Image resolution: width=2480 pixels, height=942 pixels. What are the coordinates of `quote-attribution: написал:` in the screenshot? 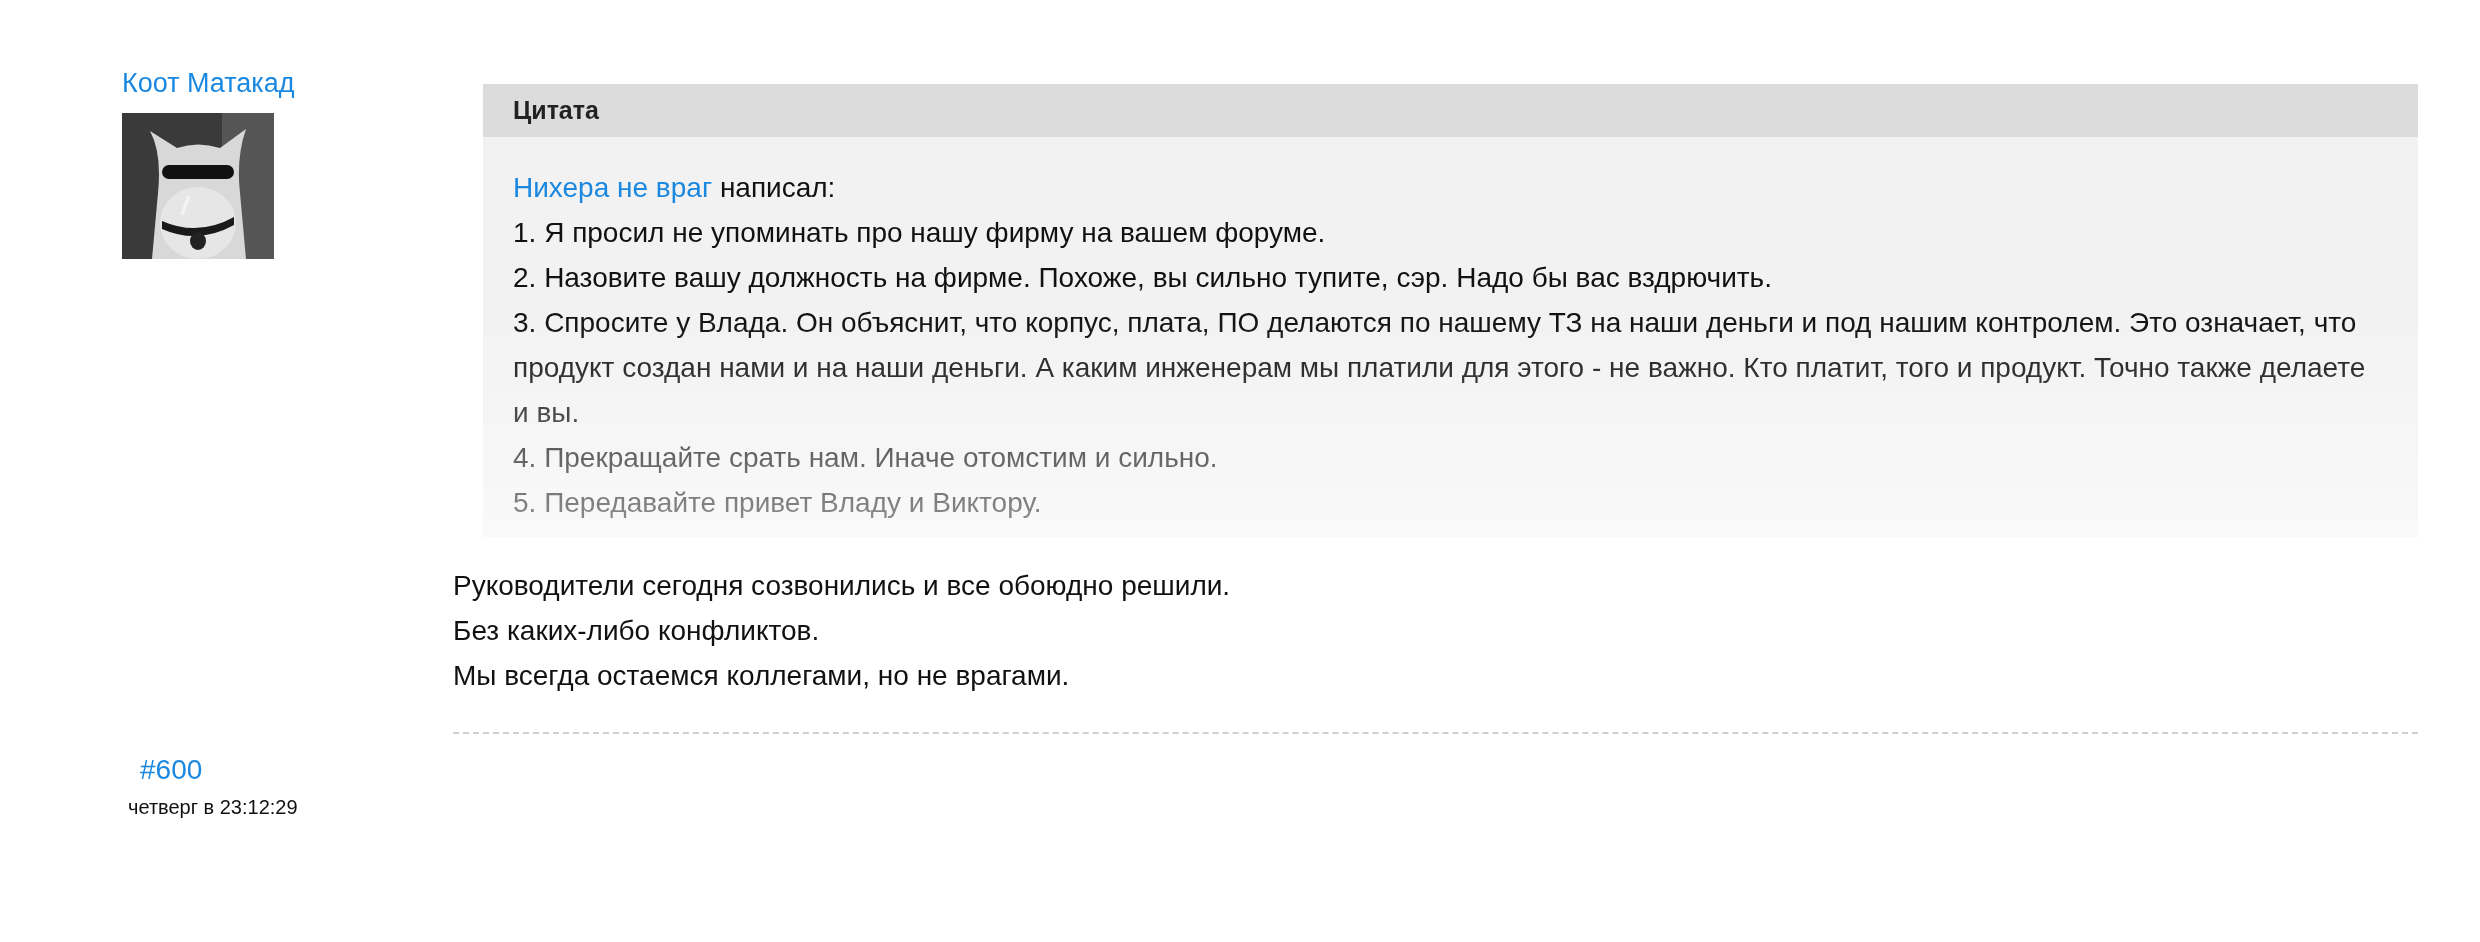 It's located at (777, 187).